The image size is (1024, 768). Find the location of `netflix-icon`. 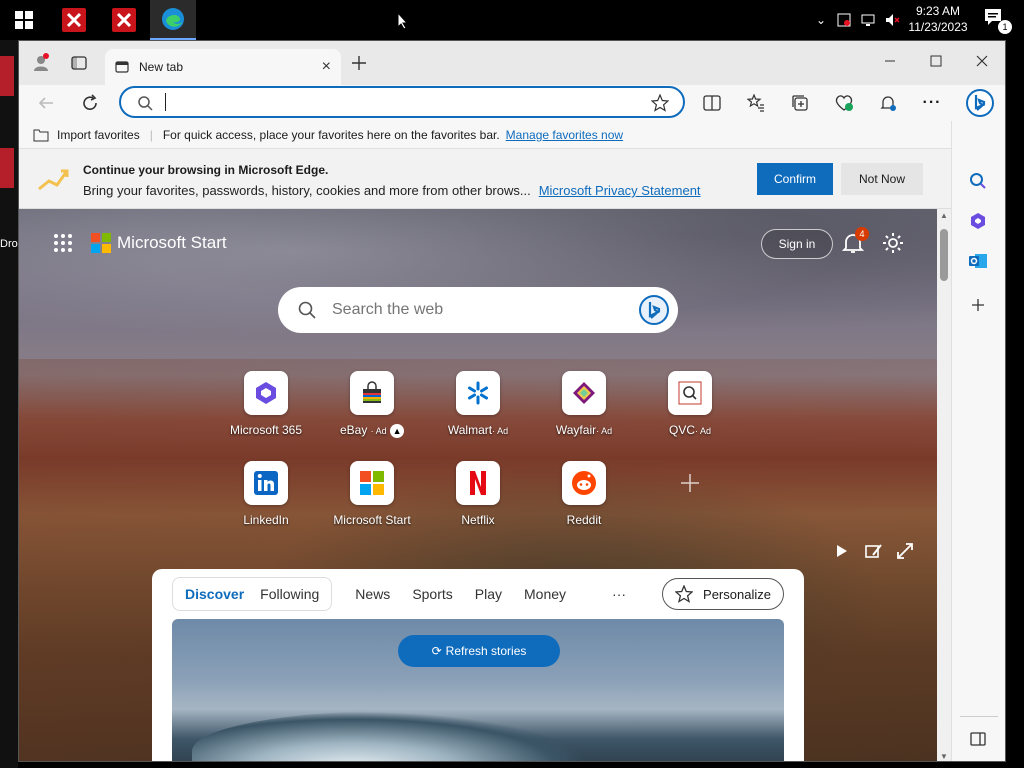

netflix-icon is located at coordinates (478, 483).